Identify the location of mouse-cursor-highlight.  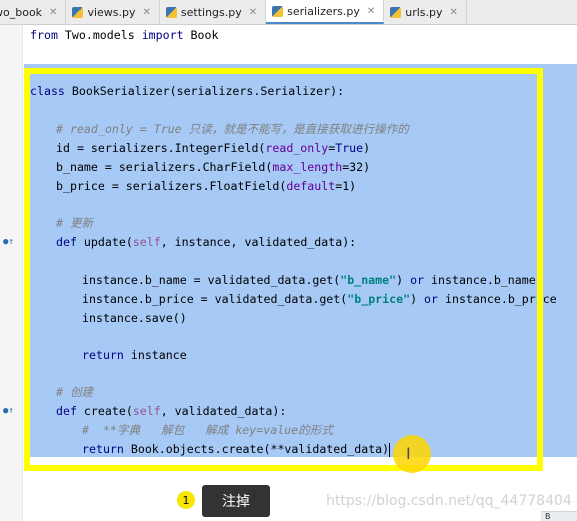
(412, 454).